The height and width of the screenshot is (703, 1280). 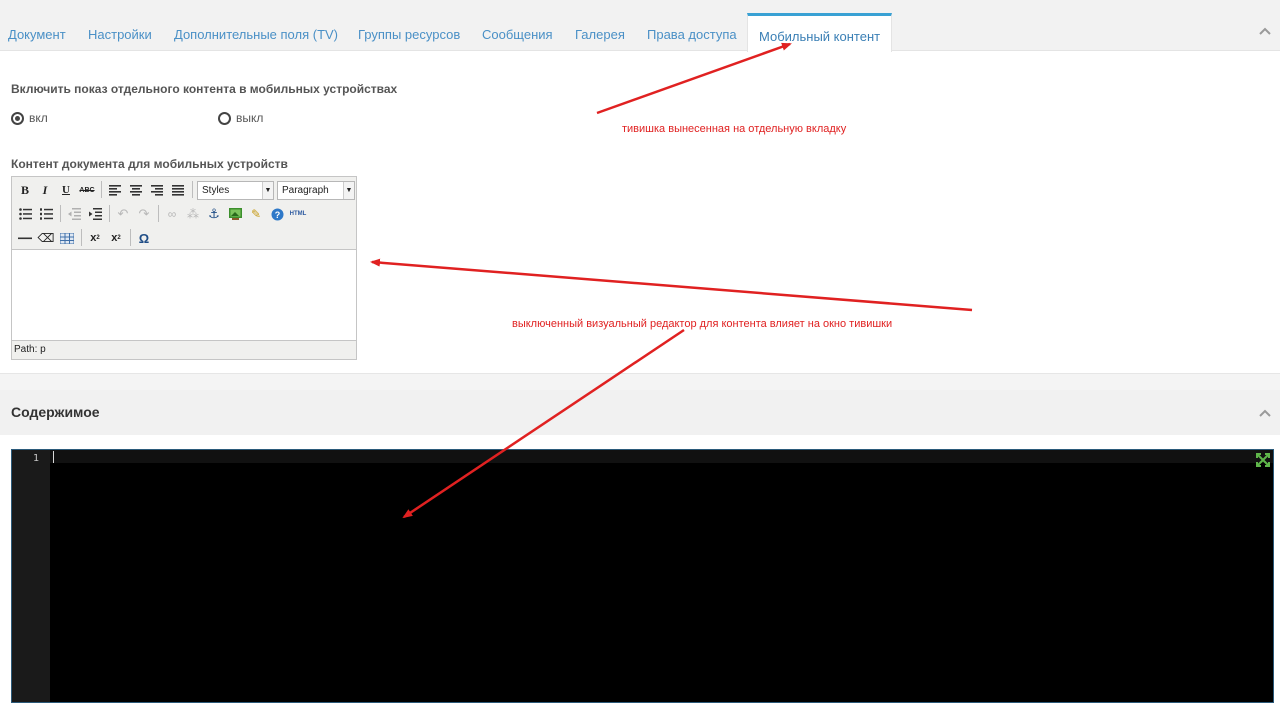 I want to click on tab-resource-groups: Группы ресурсов, so click(x=409, y=34).